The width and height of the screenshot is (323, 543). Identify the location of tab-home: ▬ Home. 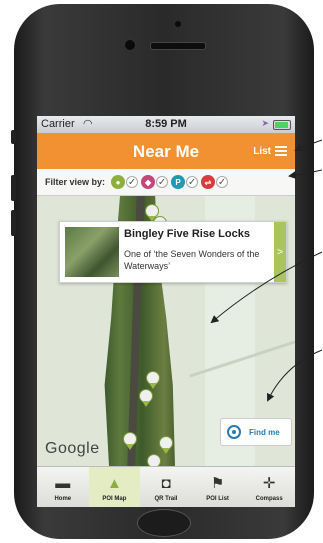
(63, 487).